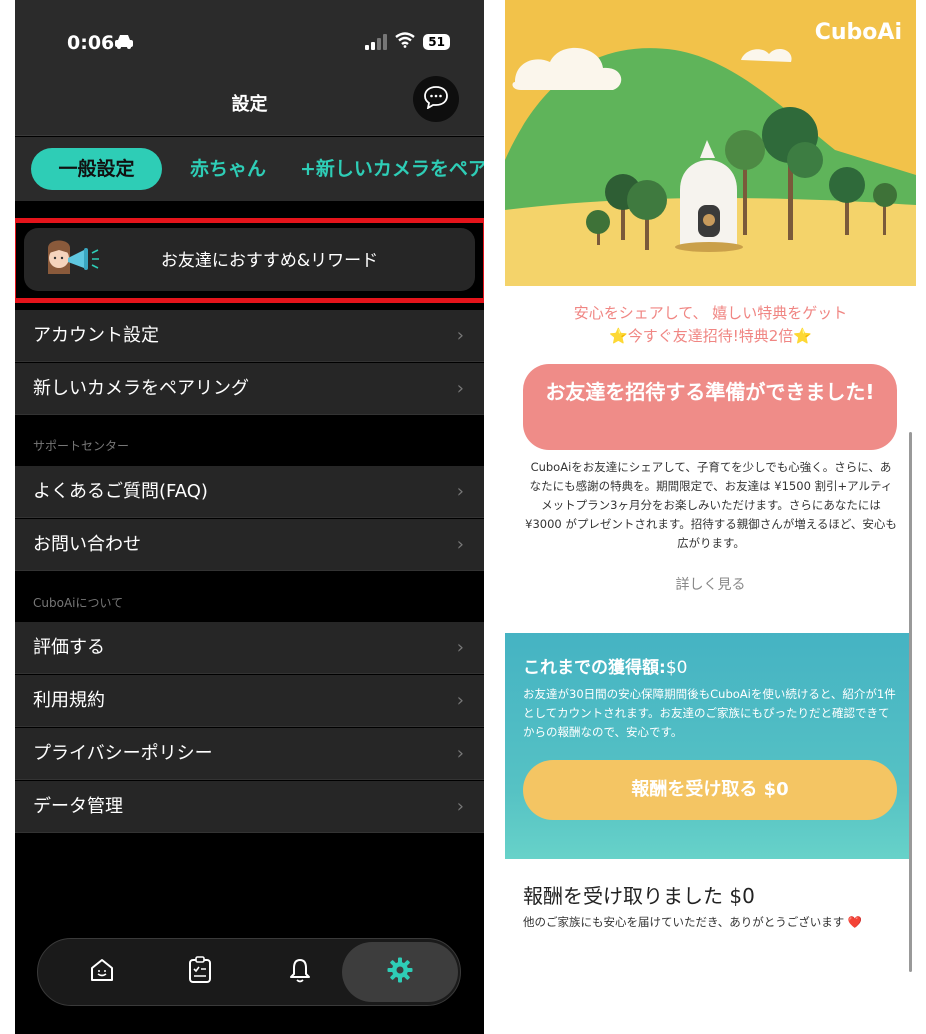 The height and width of the screenshot is (1034, 926). I want to click on section-header-support: サポートセンター, so click(81, 446).